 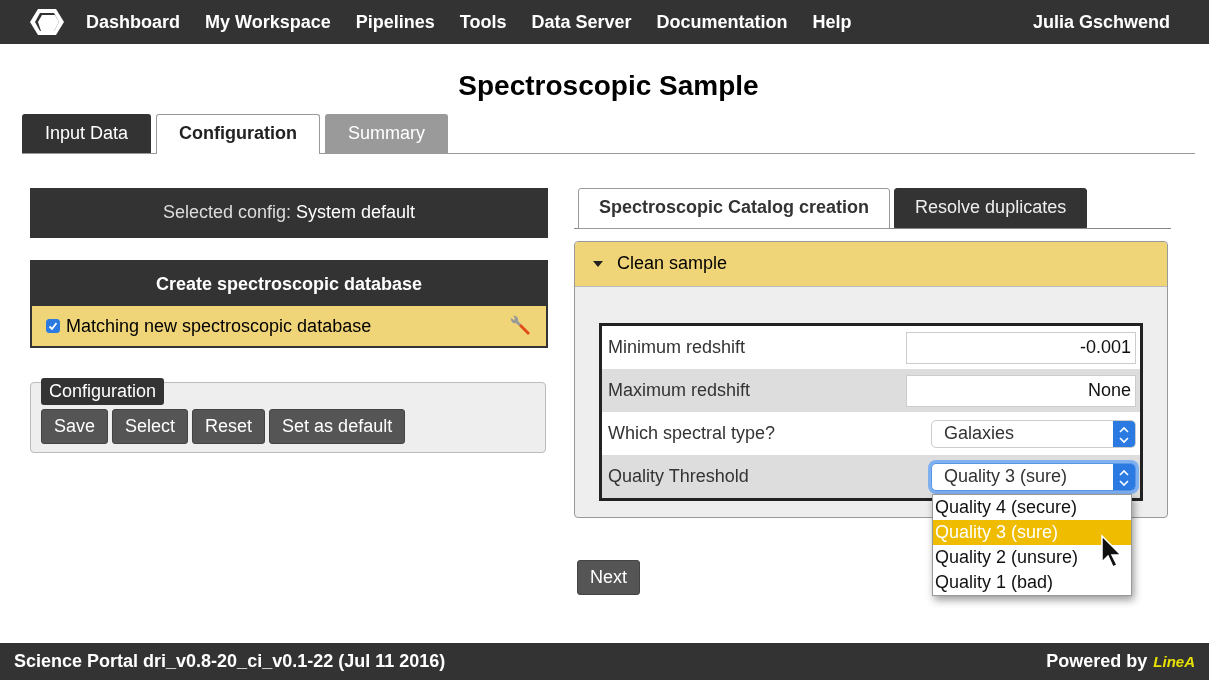 What do you see at coordinates (87, 133) in the screenshot?
I see `tab: Input Data` at bounding box center [87, 133].